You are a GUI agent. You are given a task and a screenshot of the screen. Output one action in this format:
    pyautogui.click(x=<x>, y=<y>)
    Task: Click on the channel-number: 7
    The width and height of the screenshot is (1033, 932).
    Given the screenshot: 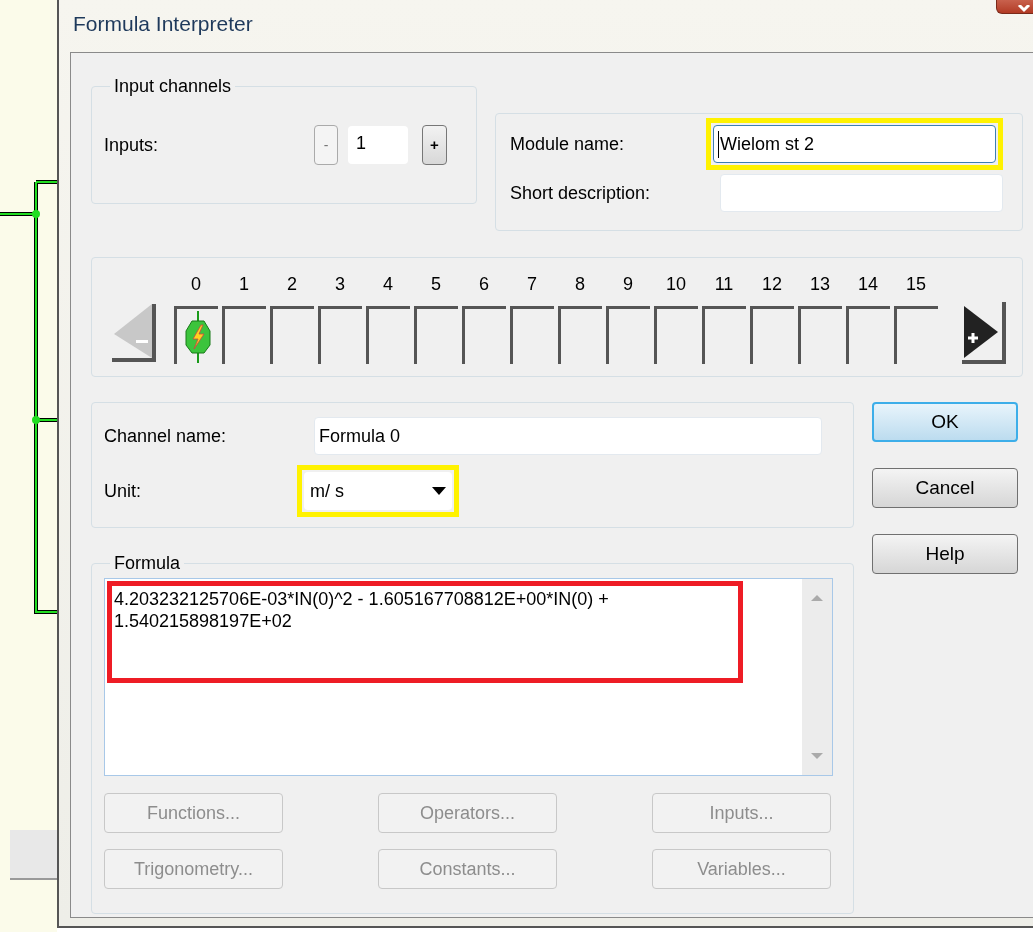 What is the action you would take?
    pyautogui.click(x=532, y=284)
    